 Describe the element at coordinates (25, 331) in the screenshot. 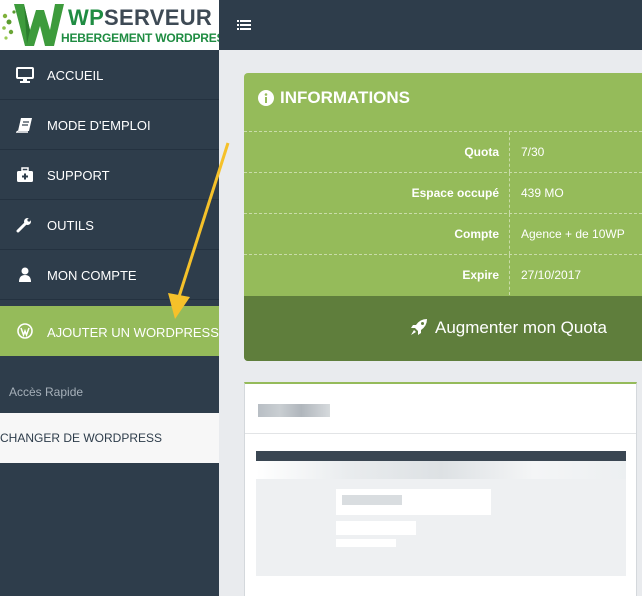

I see `wordpress-icon` at that location.